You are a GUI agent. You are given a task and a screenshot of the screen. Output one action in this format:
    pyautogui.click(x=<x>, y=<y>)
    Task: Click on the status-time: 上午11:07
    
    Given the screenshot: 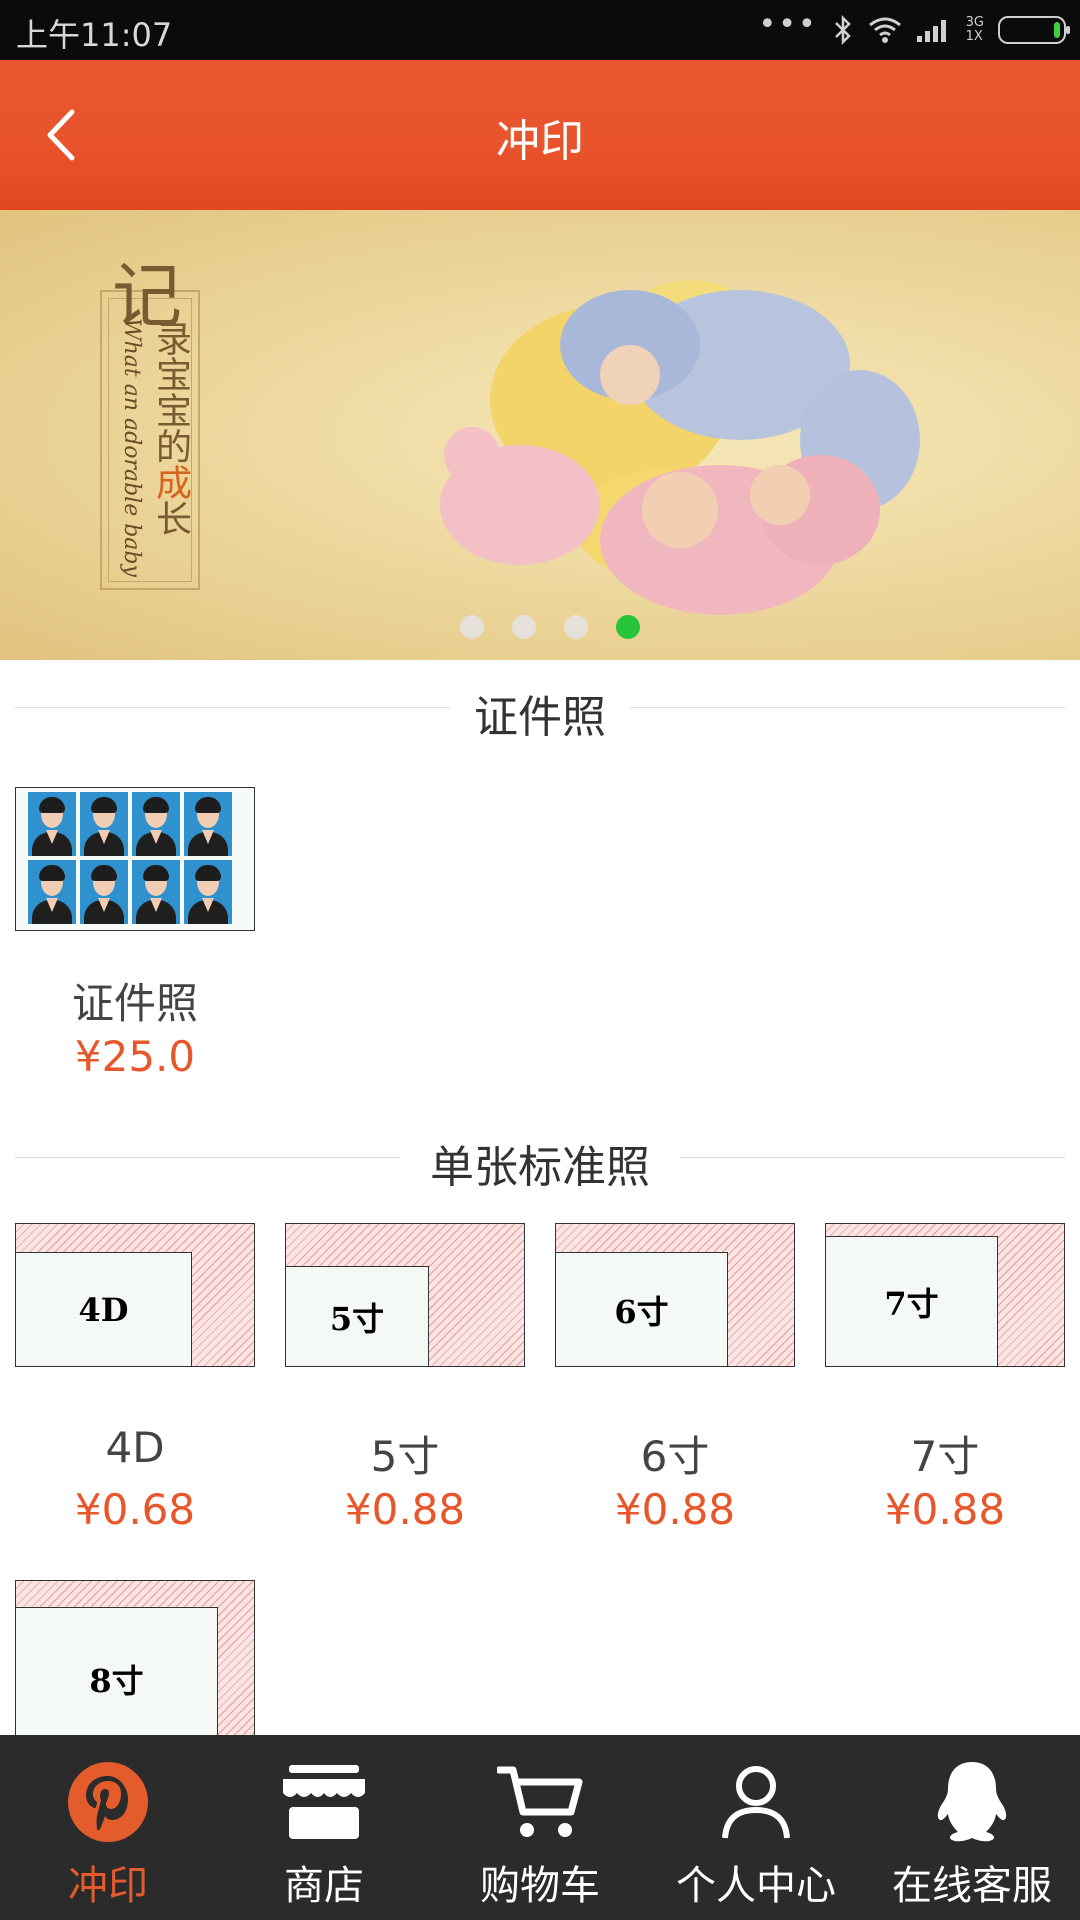 What is the action you would take?
    pyautogui.click(x=94, y=35)
    